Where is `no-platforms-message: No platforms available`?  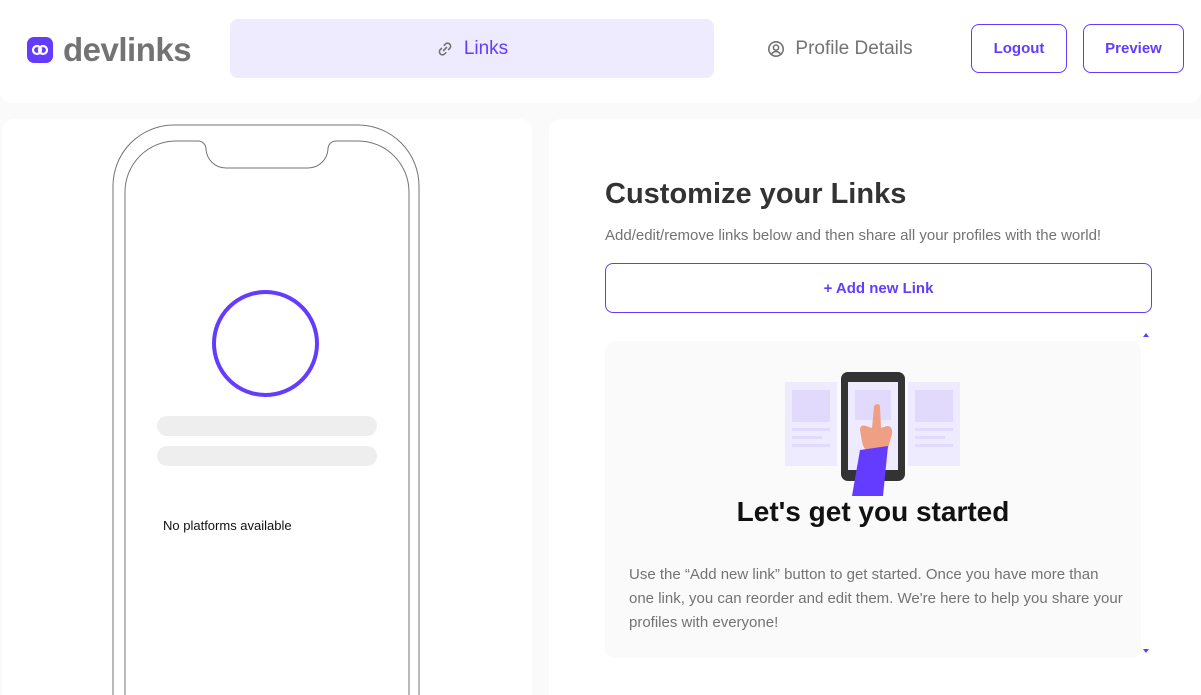
no-platforms-message: No platforms available is located at coordinates (227, 525).